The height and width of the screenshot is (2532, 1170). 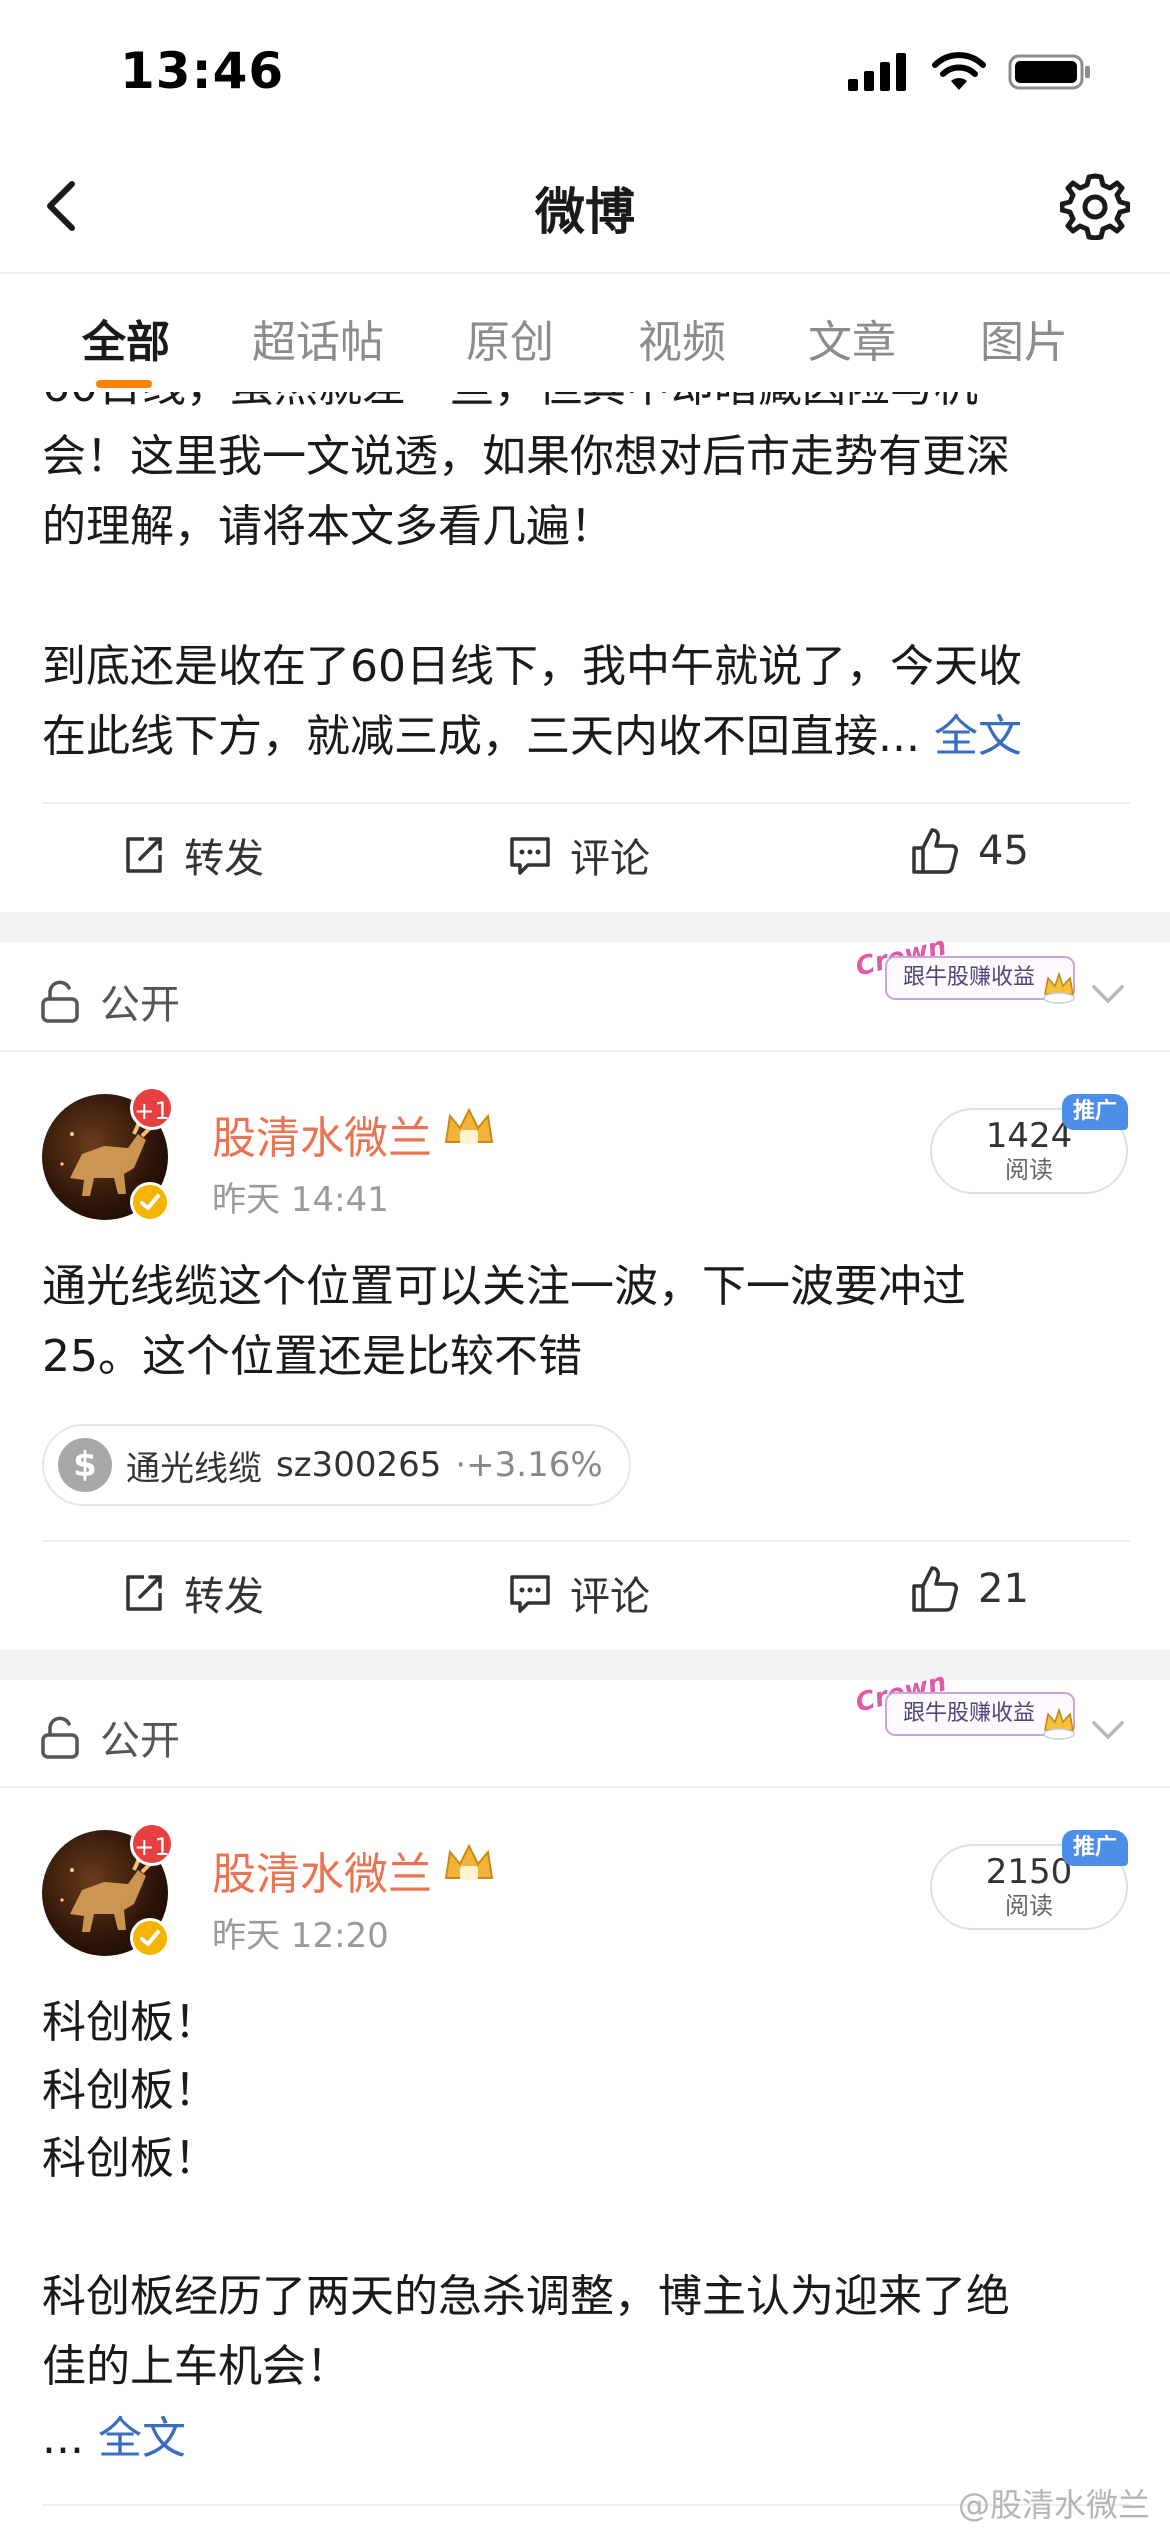 I want to click on dollar-icon: $, so click(x=85, y=1465).